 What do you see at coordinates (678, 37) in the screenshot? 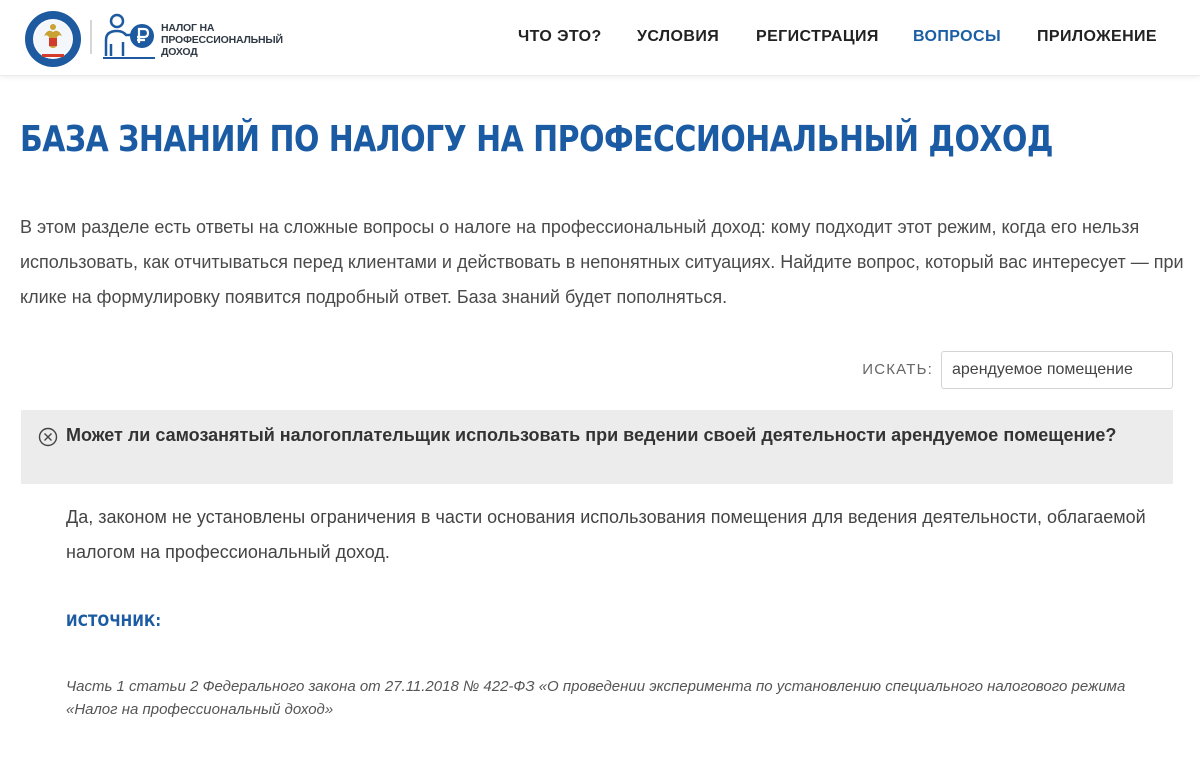
I see `nav-item-conditions: УСЛОВИЯ` at bounding box center [678, 37].